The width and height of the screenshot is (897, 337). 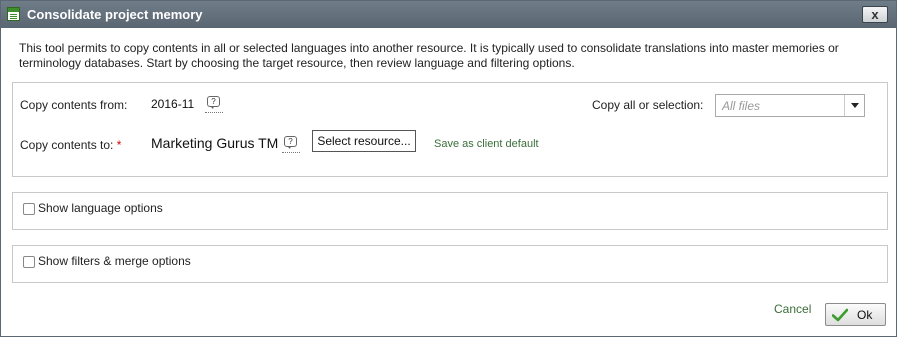 I want to click on close-icon: x, so click(x=875, y=14).